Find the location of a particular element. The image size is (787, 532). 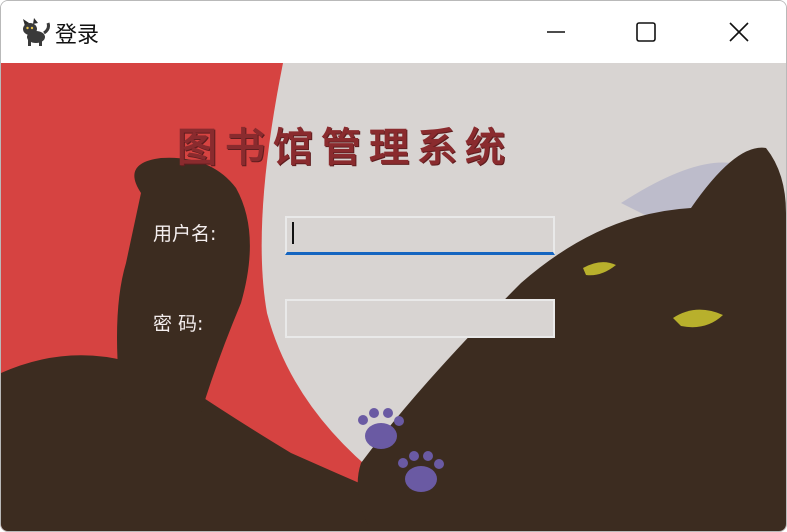

title-bar: 登录 is located at coordinates (393, 32).